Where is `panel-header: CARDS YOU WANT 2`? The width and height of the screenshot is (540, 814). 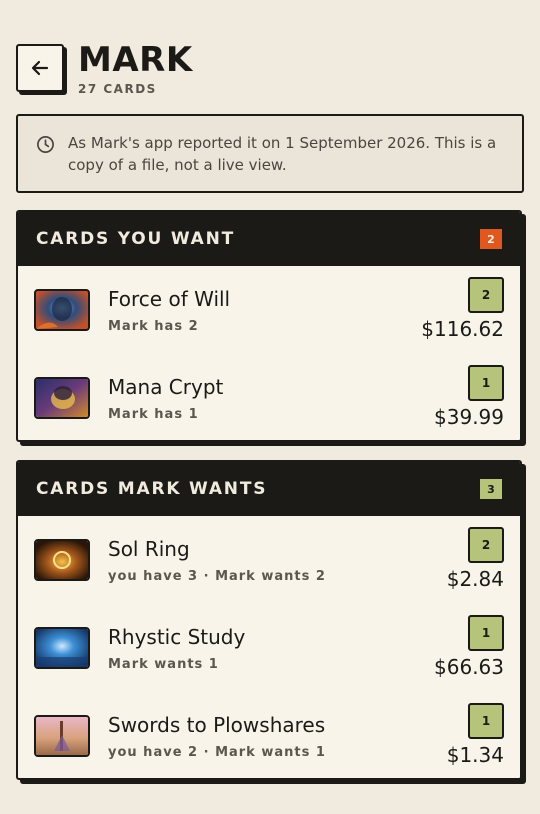 panel-header: CARDS YOU WANT 2 is located at coordinates (269, 239).